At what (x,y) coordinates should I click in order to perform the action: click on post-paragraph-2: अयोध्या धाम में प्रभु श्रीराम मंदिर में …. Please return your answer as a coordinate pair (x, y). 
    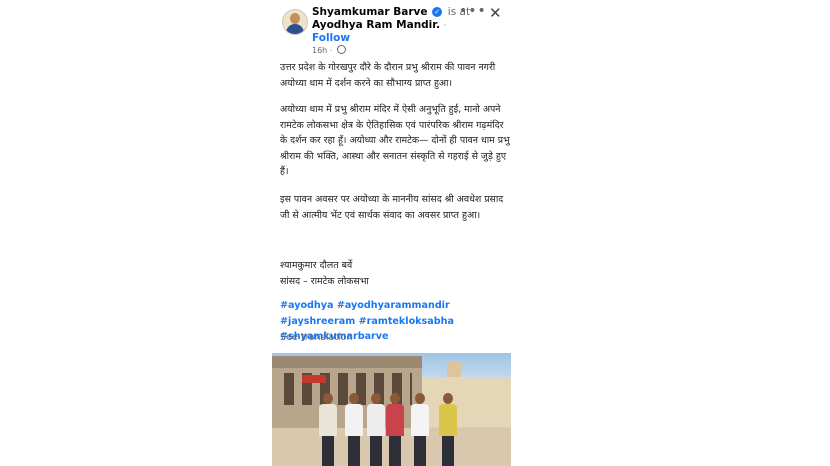
    Looking at the image, I should click on (395, 141).